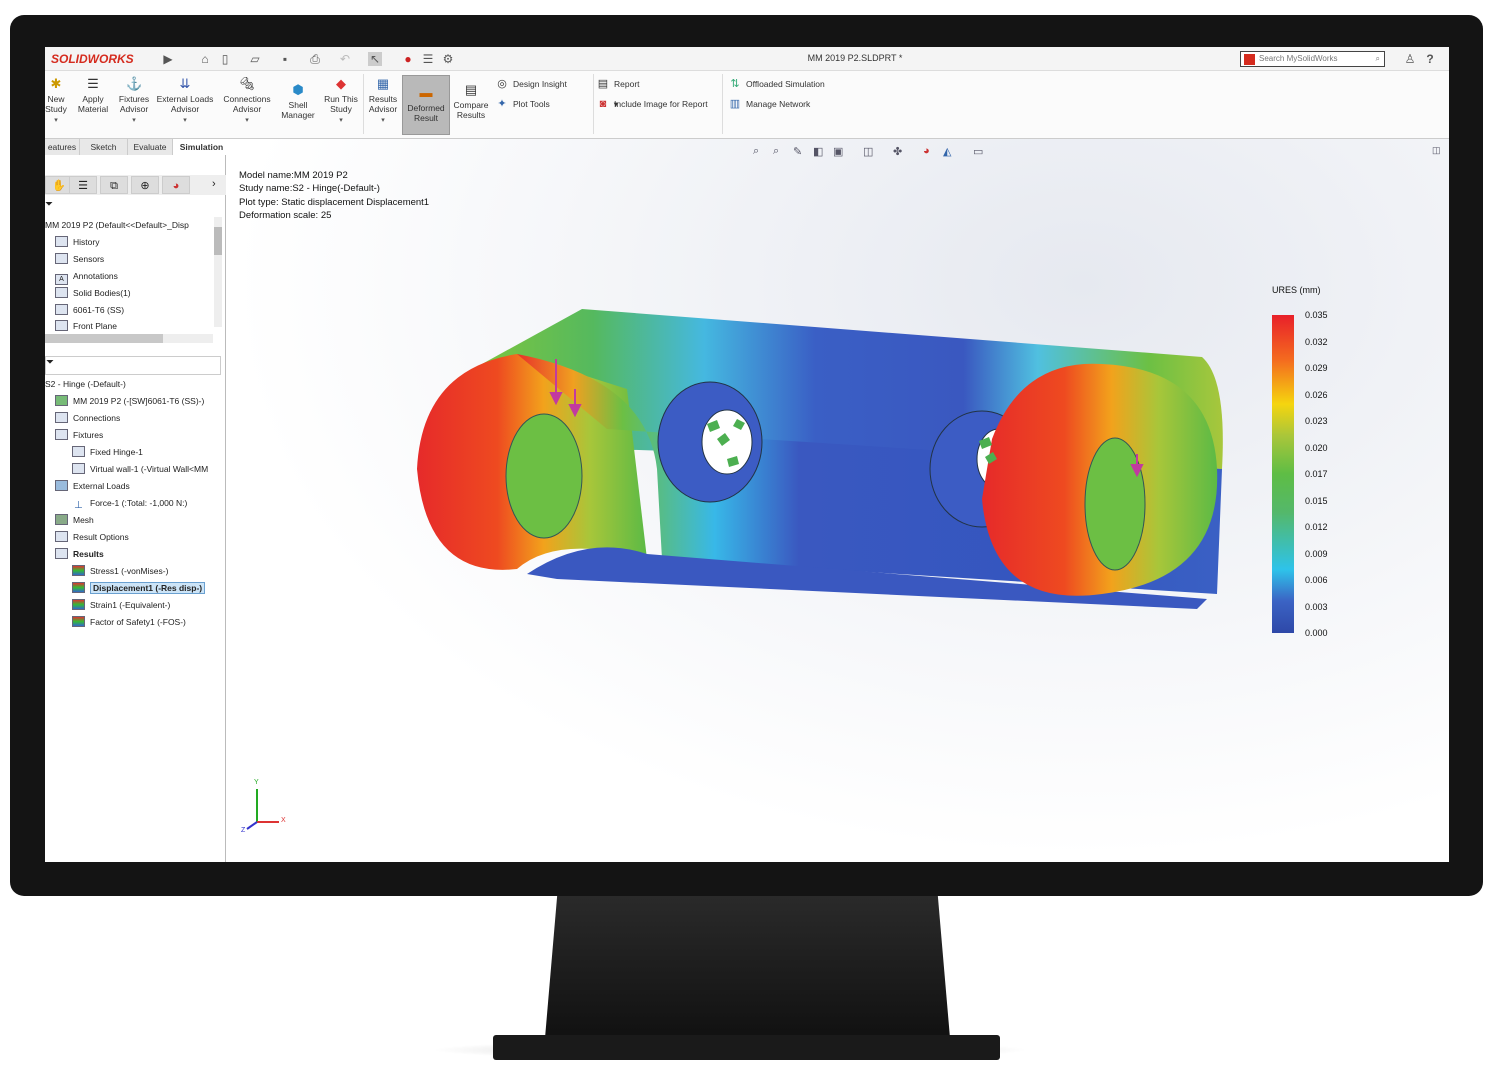 This screenshot has width=1500, height=1071. What do you see at coordinates (89, 259) in the screenshot?
I see `label: Sensors` at bounding box center [89, 259].